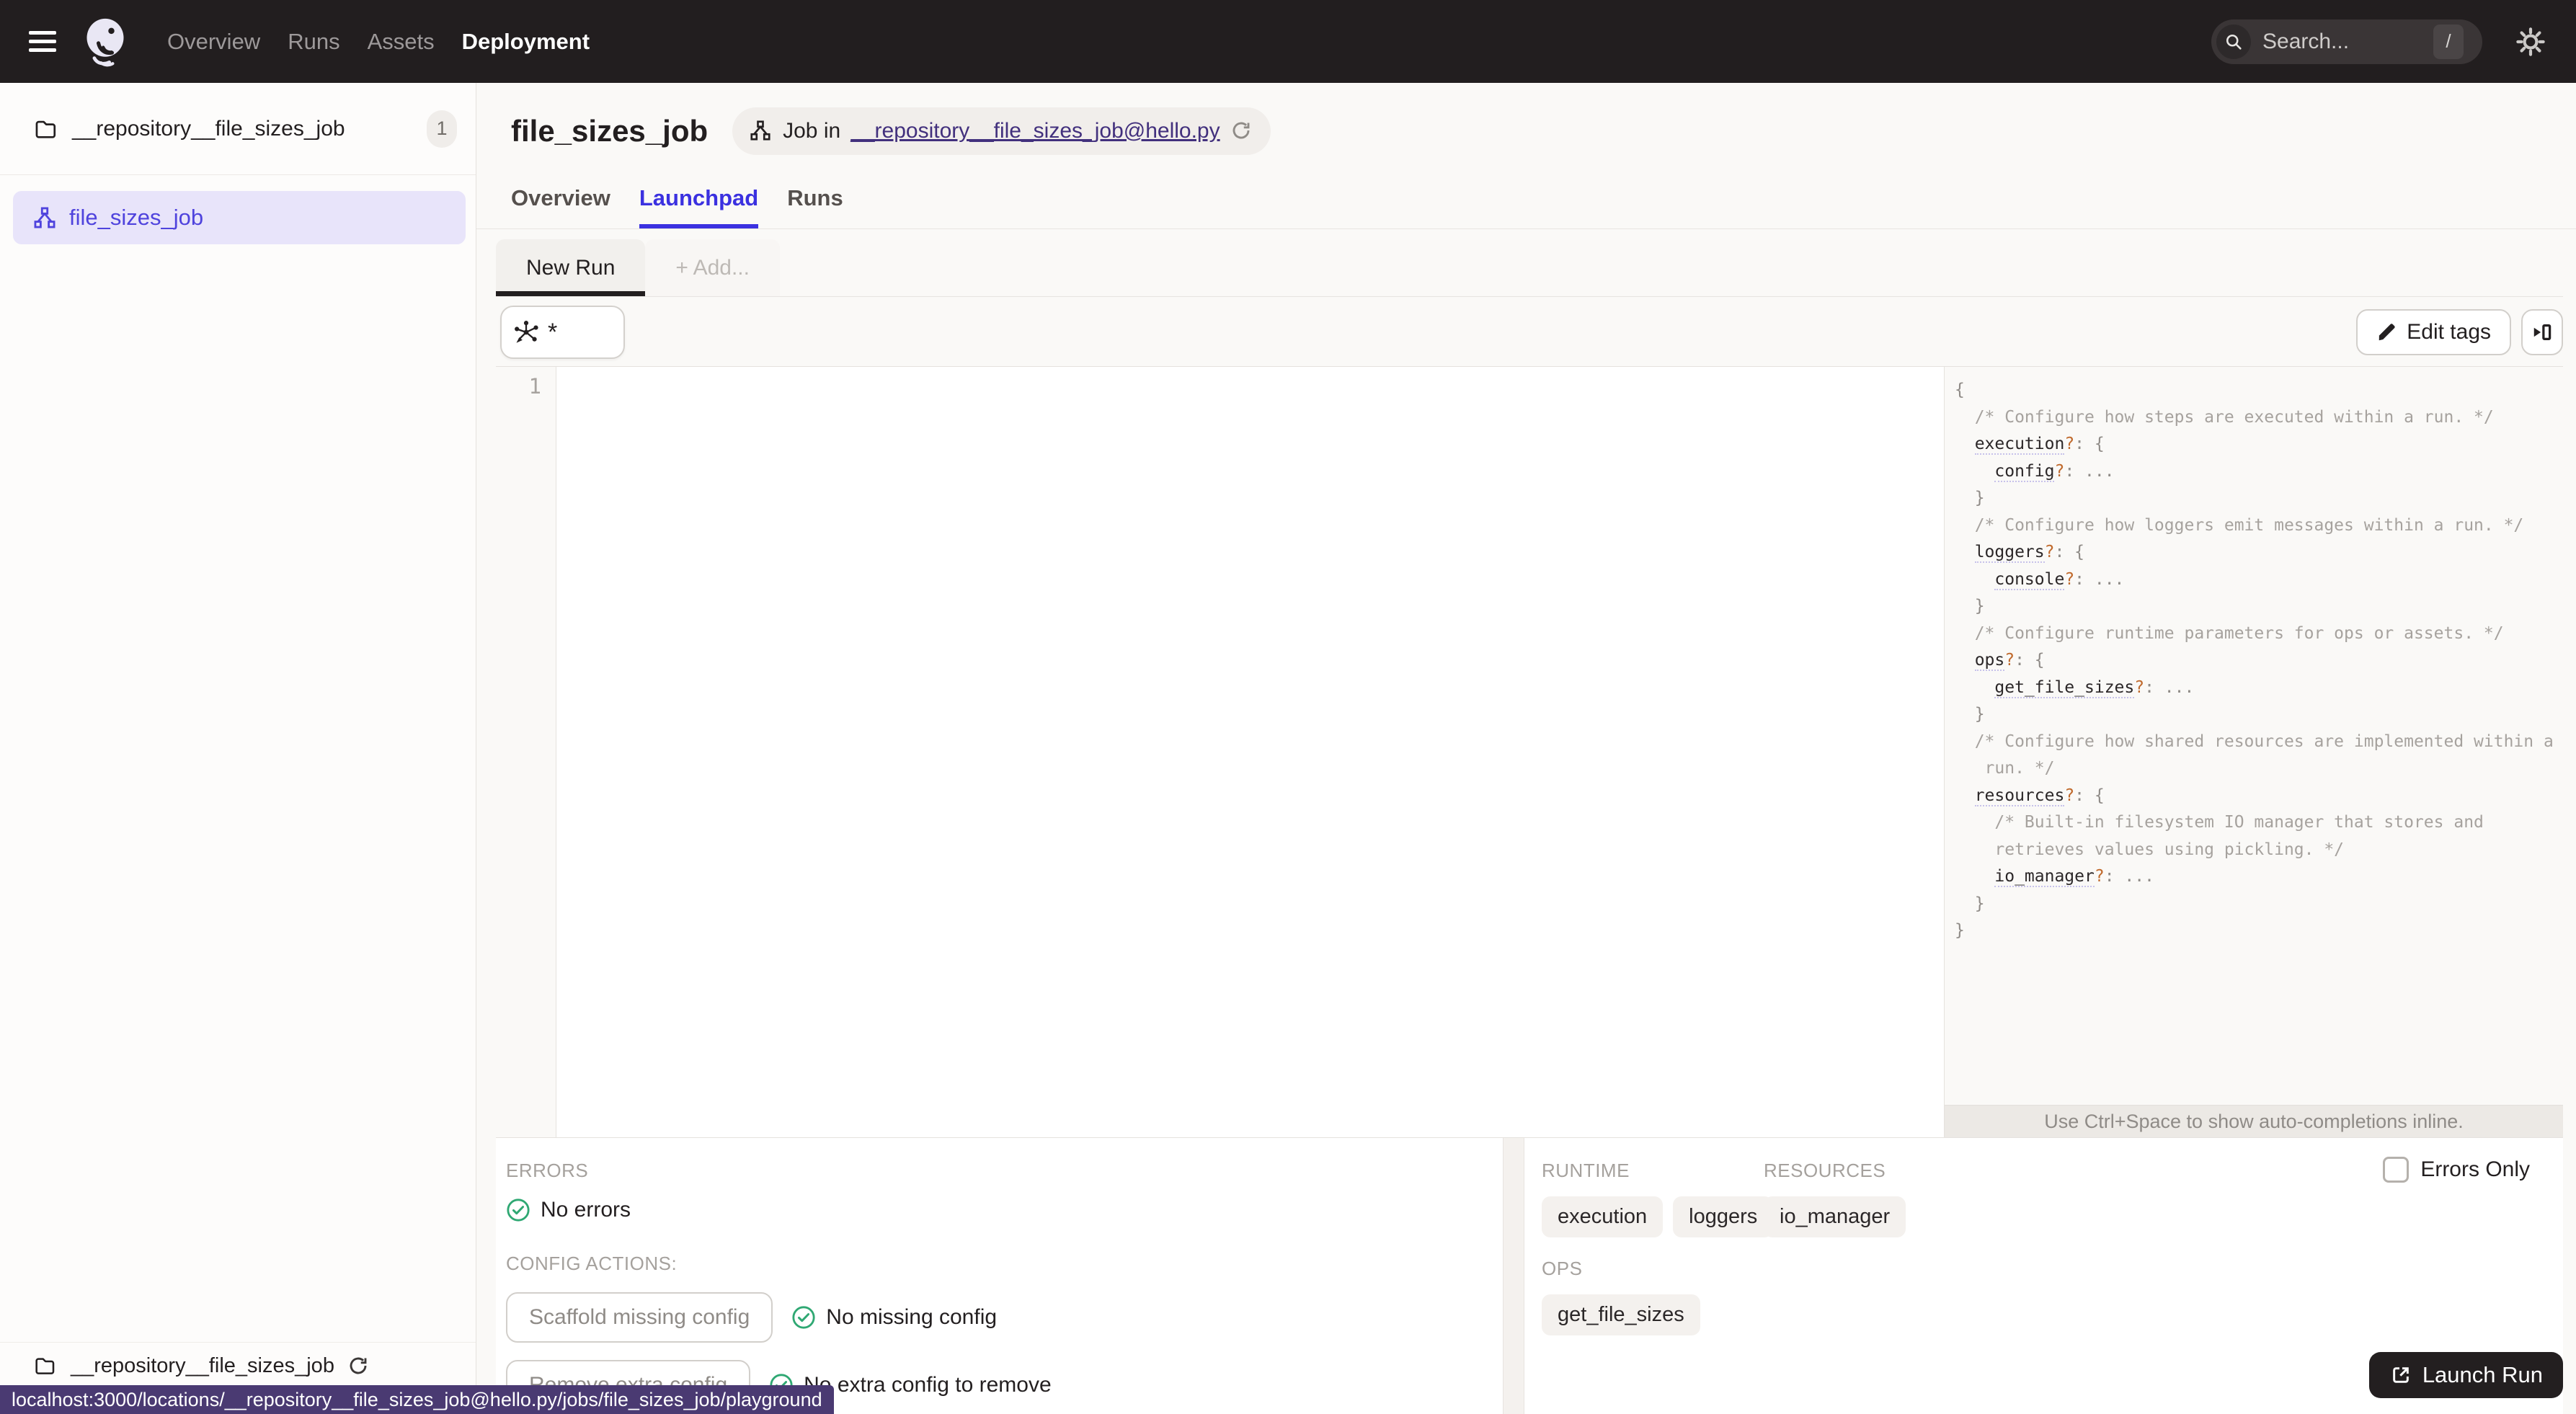 The height and width of the screenshot is (1414, 2576). What do you see at coordinates (571, 268) in the screenshot?
I see `config-tab-new-run: New Run` at bounding box center [571, 268].